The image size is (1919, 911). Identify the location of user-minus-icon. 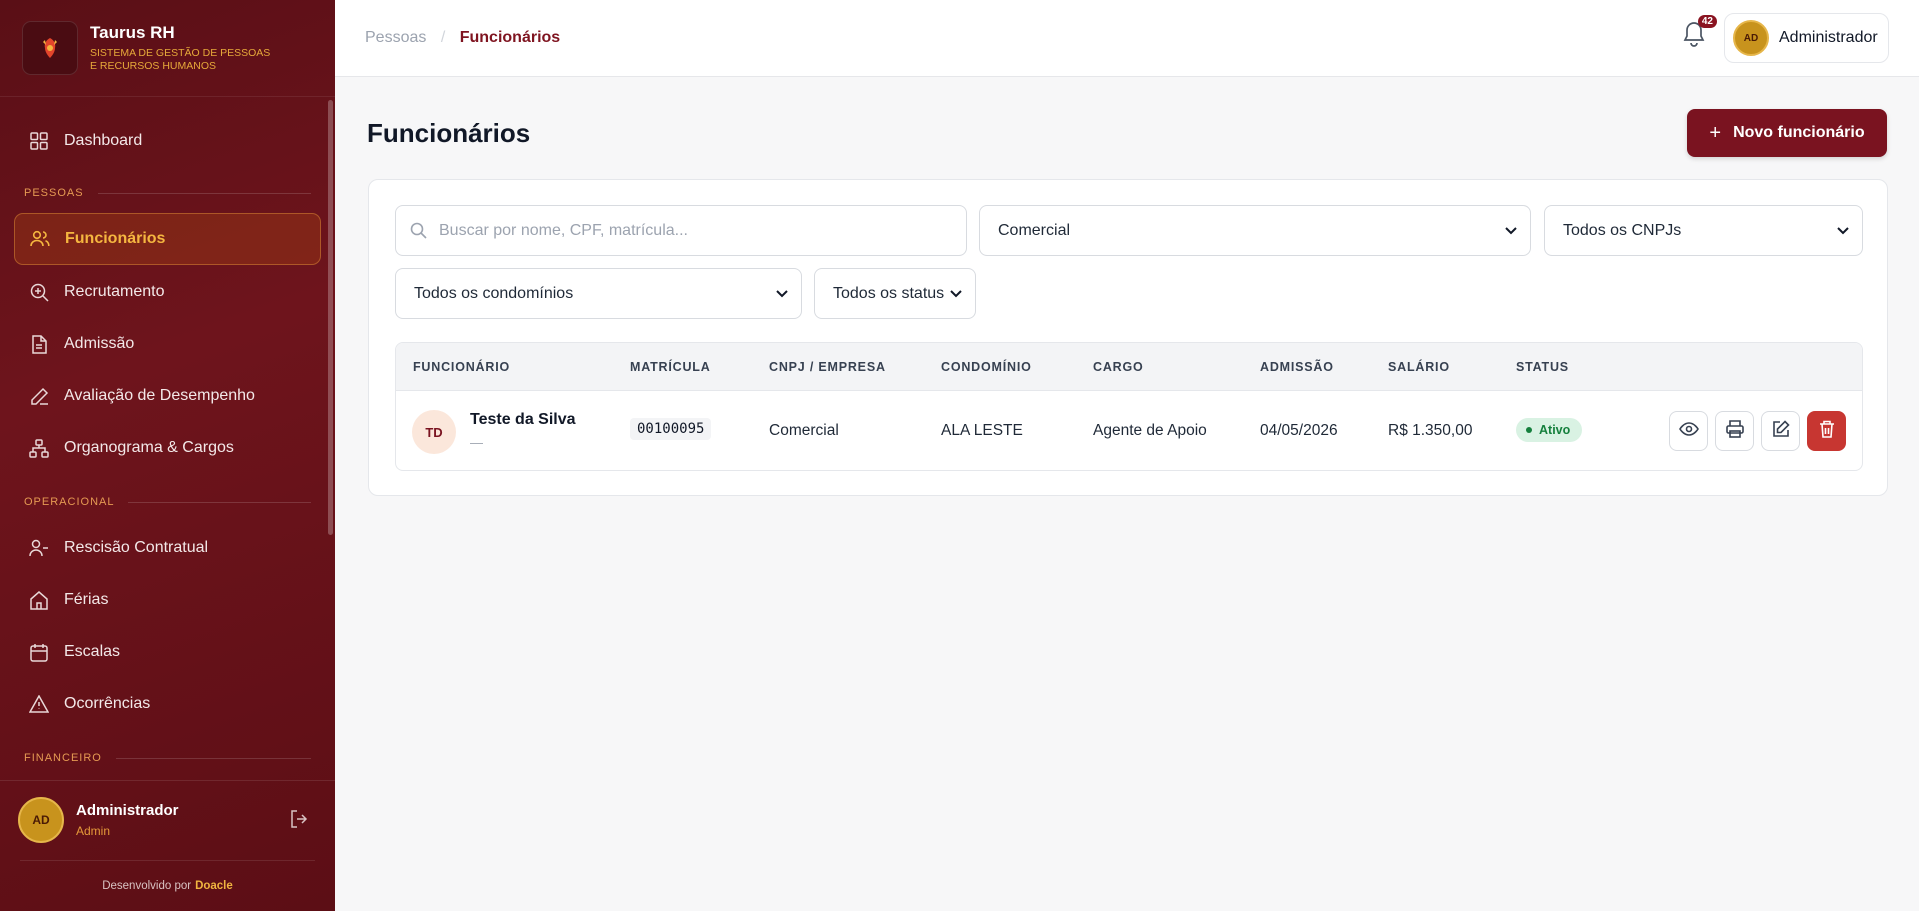
(39, 548).